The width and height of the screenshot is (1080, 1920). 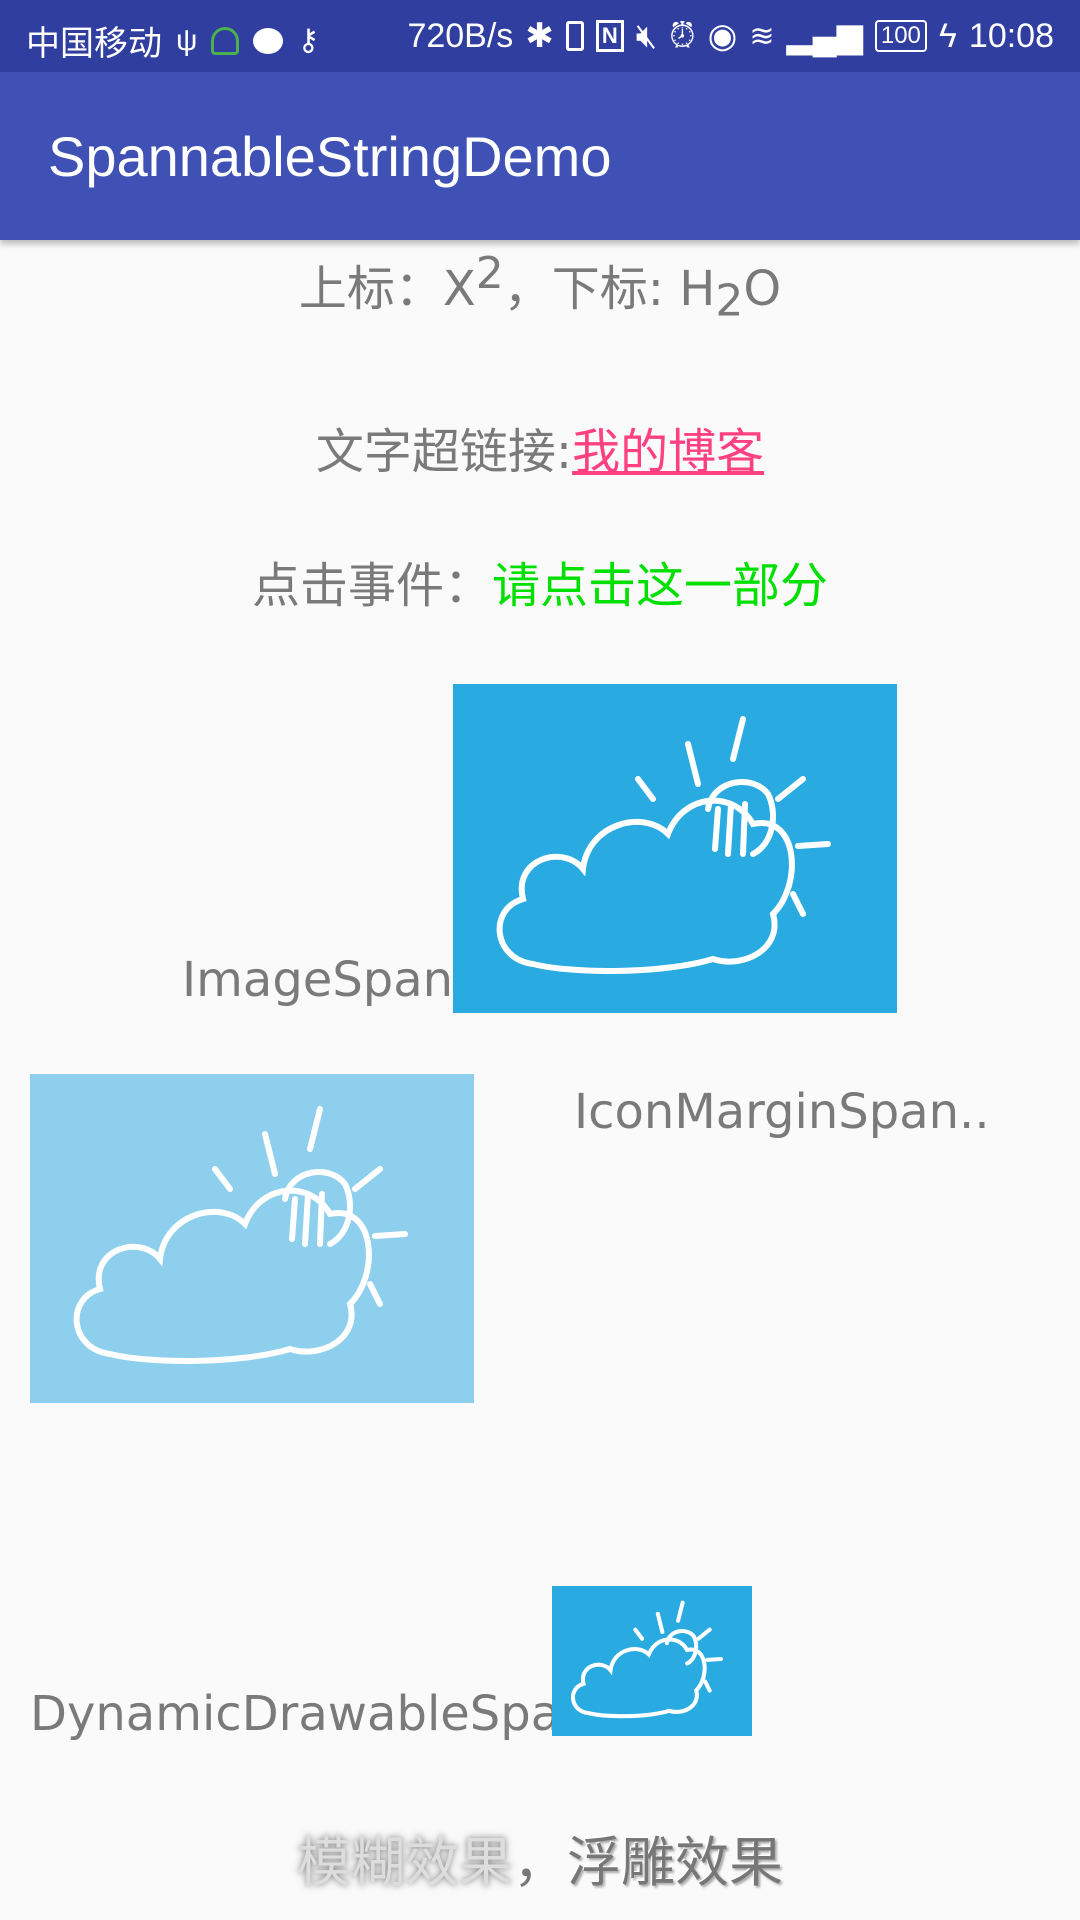 I want to click on status-bar-right: 720B/s ✱ N 🔇︎ ⏰︎ ◉ ≋ ▂▄▆ 100 ϟ 10:08, so click(x=730, y=36).